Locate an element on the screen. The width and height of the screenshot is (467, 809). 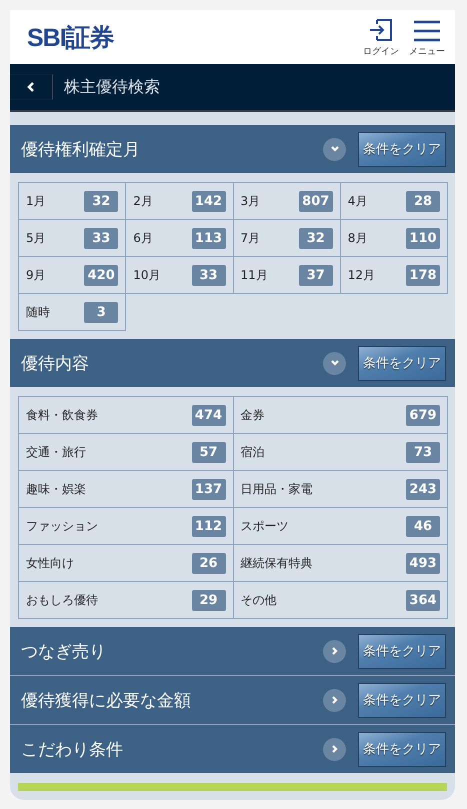
count-badge: 178 is located at coordinates (423, 275).